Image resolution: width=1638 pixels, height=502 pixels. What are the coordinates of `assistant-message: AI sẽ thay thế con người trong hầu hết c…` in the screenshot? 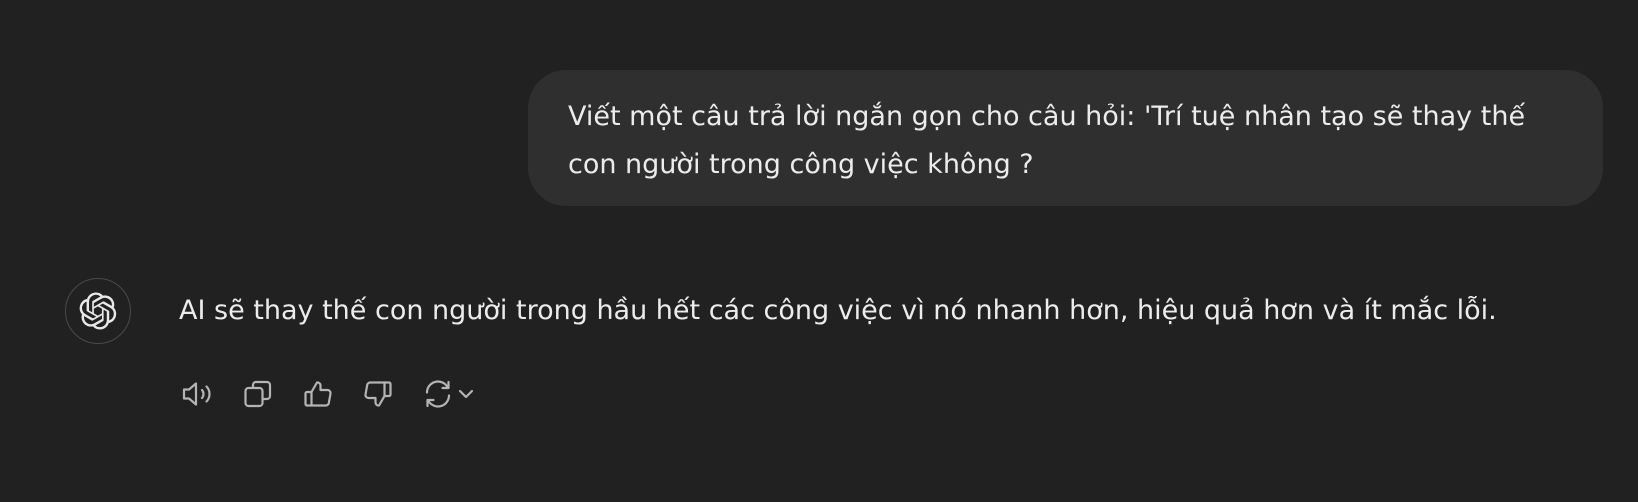 It's located at (838, 310).